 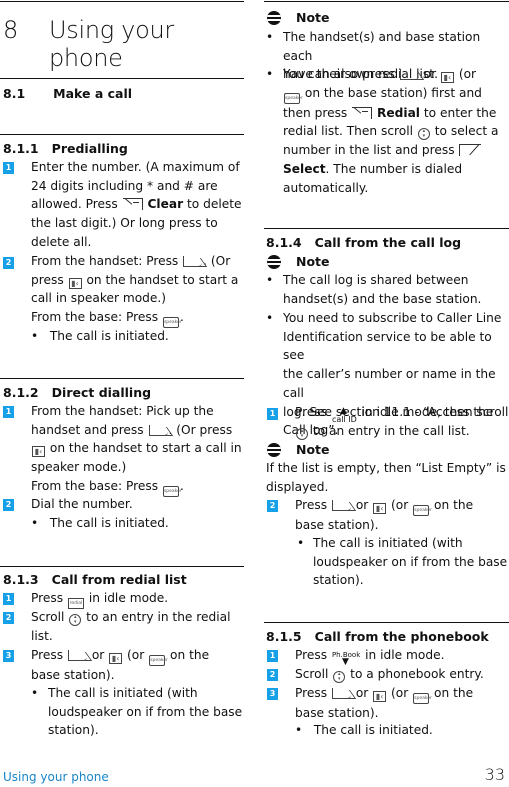 What do you see at coordinates (119, 579) in the screenshot?
I see `section-title: Call from redial list` at bounding box center [119, 579].